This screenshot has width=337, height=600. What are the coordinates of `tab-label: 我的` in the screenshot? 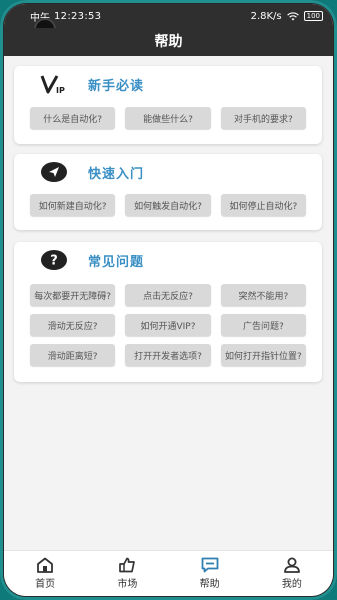 It's located at (291, 584).